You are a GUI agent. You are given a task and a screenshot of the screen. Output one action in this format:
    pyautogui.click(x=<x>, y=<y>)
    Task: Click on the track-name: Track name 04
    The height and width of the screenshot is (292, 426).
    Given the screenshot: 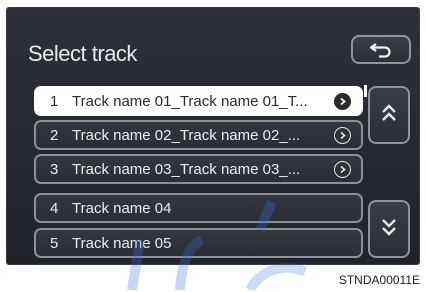 What is the action you would take?
    pyautogui.click(x=122, y=208)
    